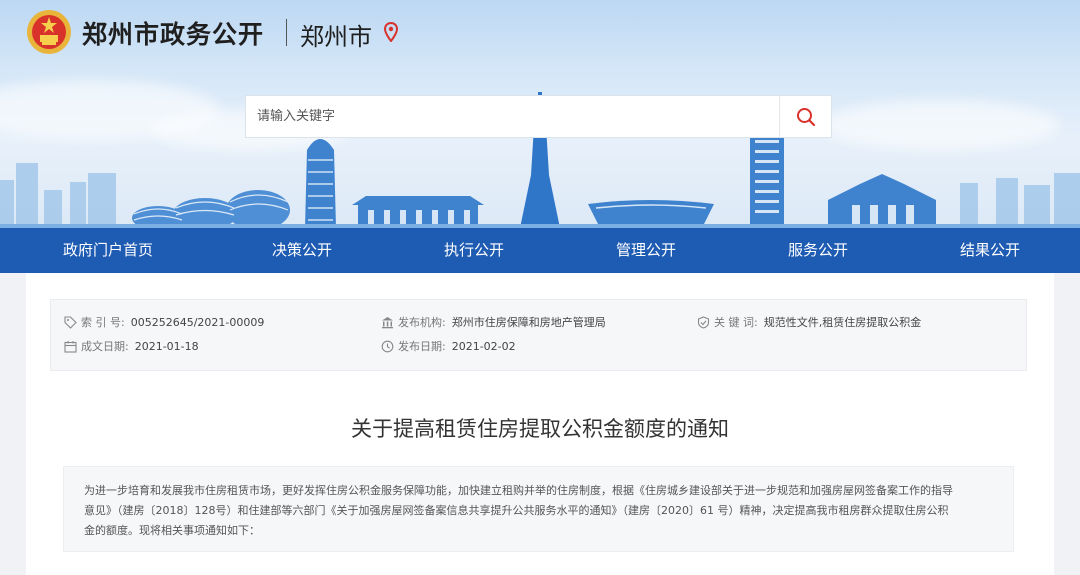 Image resolution: width=1080 pixels, height=575 pixels. What do you see at coordinates (172, 530) in the screenshot?
I see `body-line: 金的额度。现将相关事项通知如下：` at bounding box center [172, 530].